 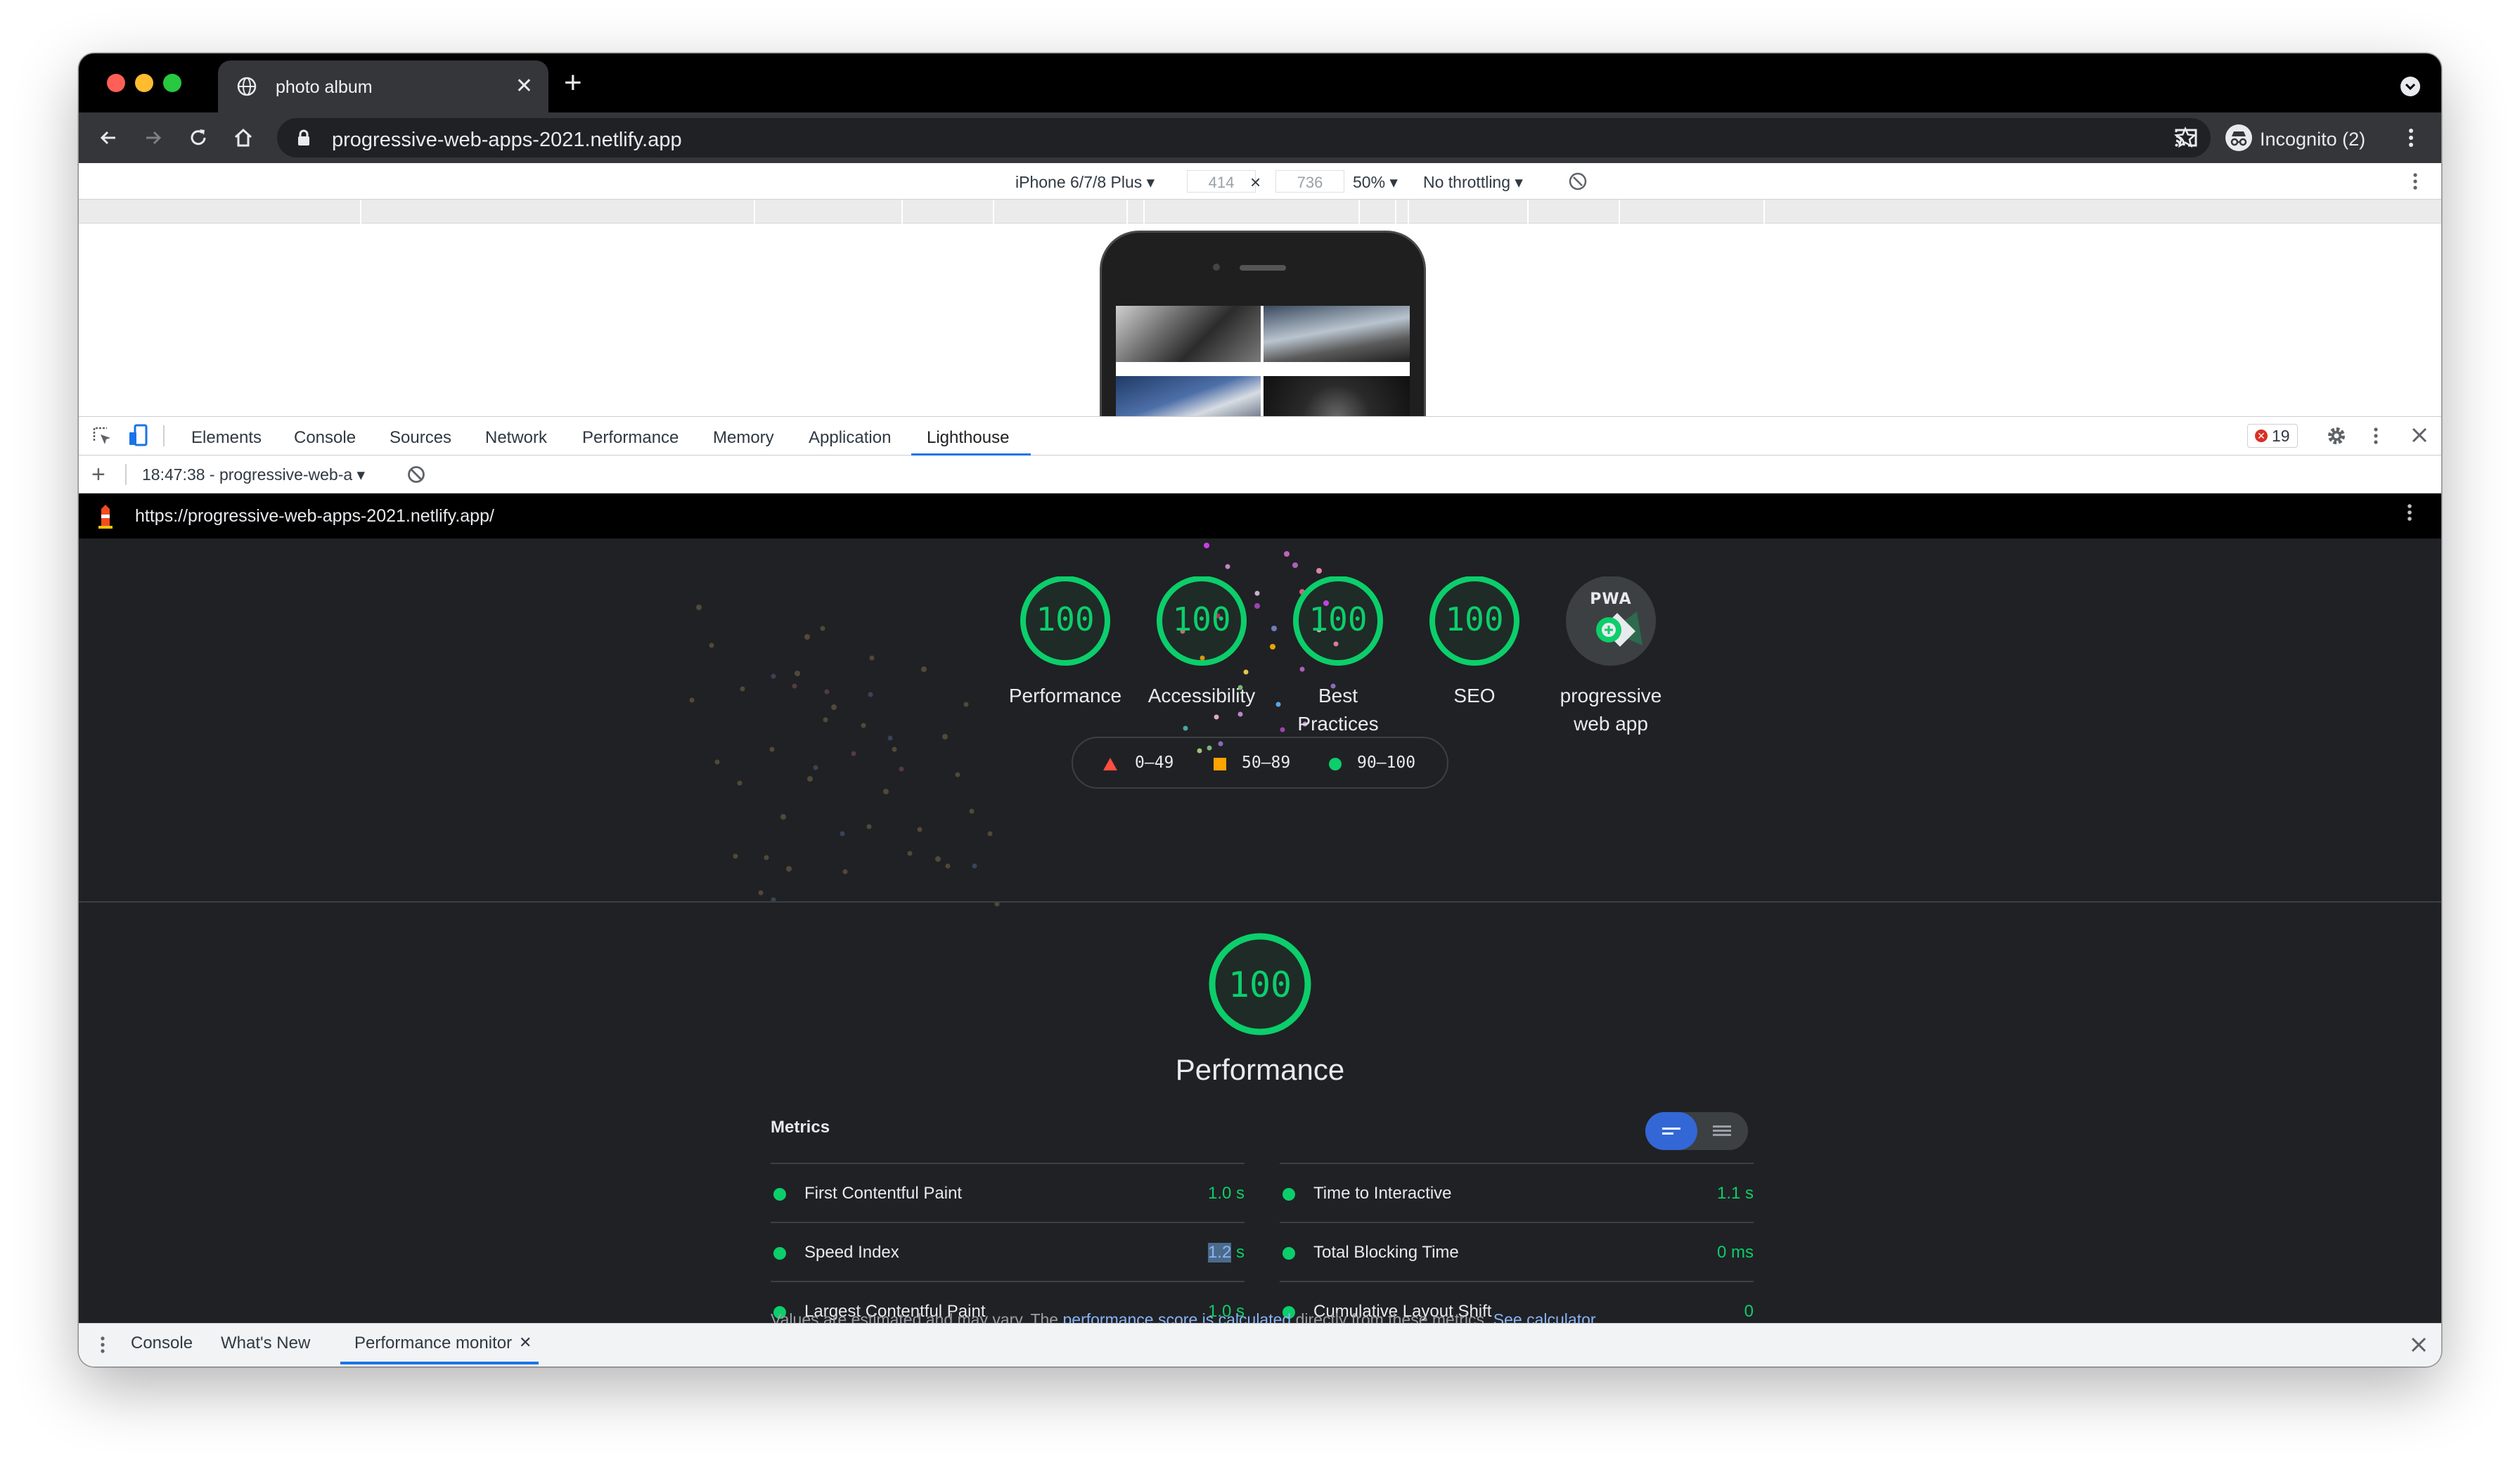 I want to click on drawer-tab-console: Console, so click(x=162, y=1343).